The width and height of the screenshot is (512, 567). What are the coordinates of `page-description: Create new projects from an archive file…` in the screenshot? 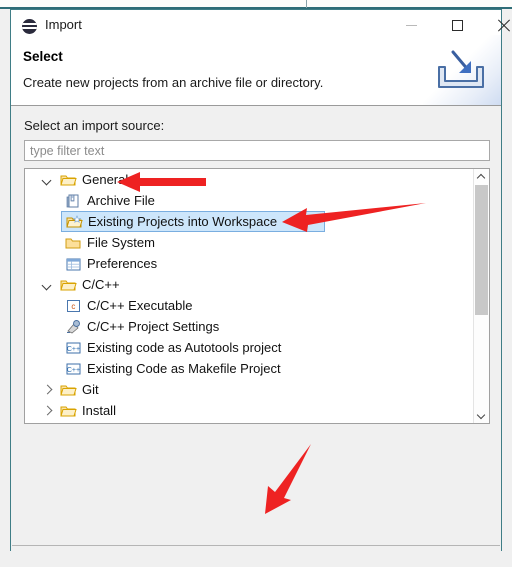 It's located at (173, 82).